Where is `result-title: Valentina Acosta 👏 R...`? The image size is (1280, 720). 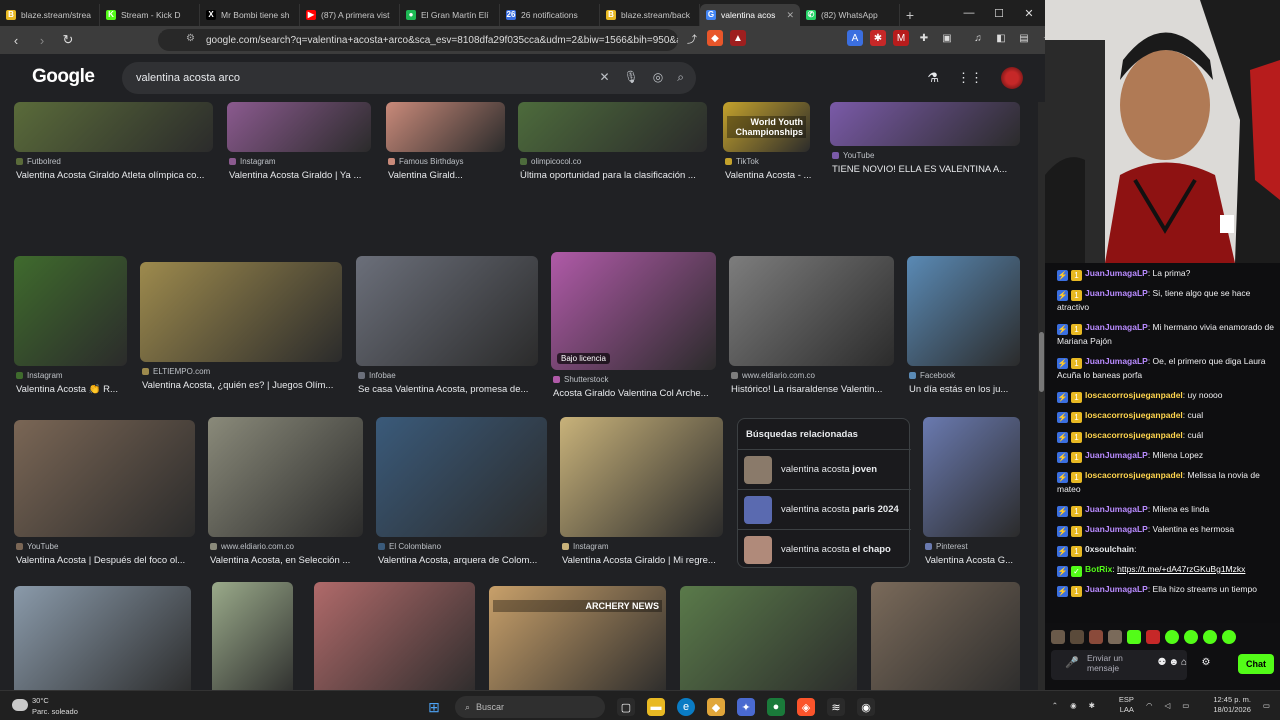 result-title: Valentina Acosta 👏 R... is located at coordinates (72, 389).